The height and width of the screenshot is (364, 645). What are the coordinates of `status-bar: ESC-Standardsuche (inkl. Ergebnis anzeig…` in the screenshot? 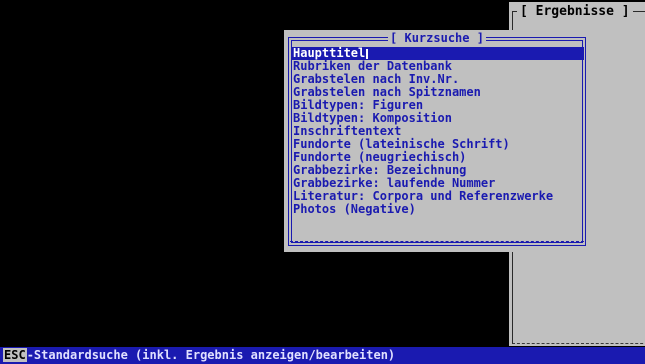 It's located at (322, 355).